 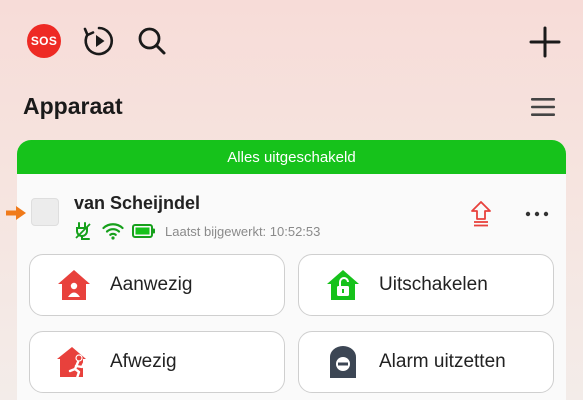 I want to click on home-mode-button: Aanwezig, so click(x=157, y=285).